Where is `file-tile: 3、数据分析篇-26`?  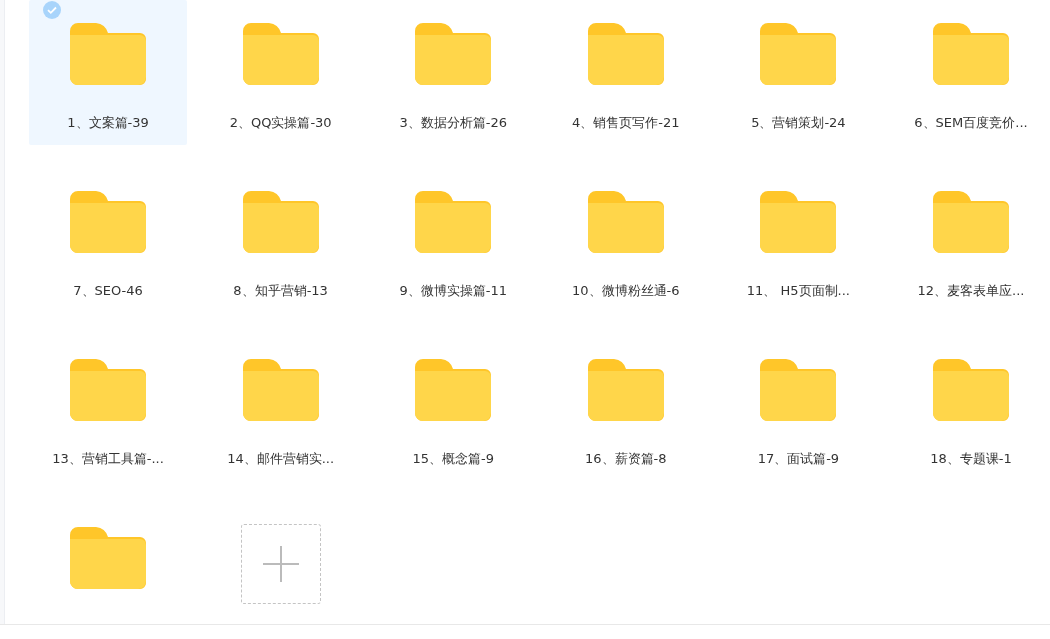
file-tile: 3、数据分析篇-26 is located at coordinates (453, 72).